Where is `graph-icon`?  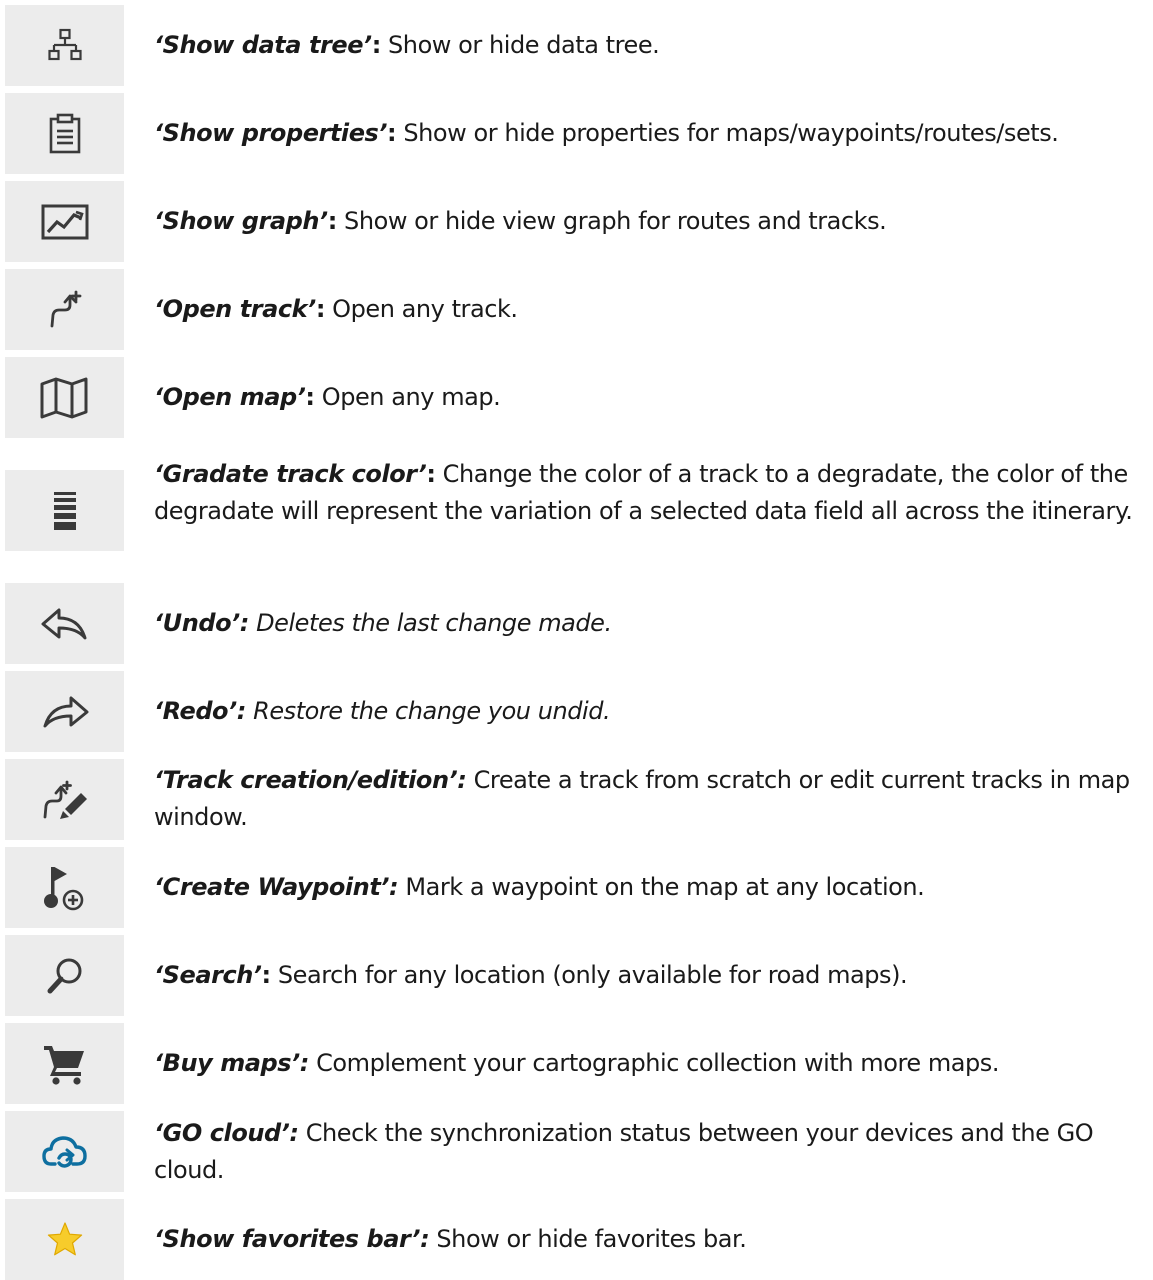
graph-icon is located at coordinates (64, 221).